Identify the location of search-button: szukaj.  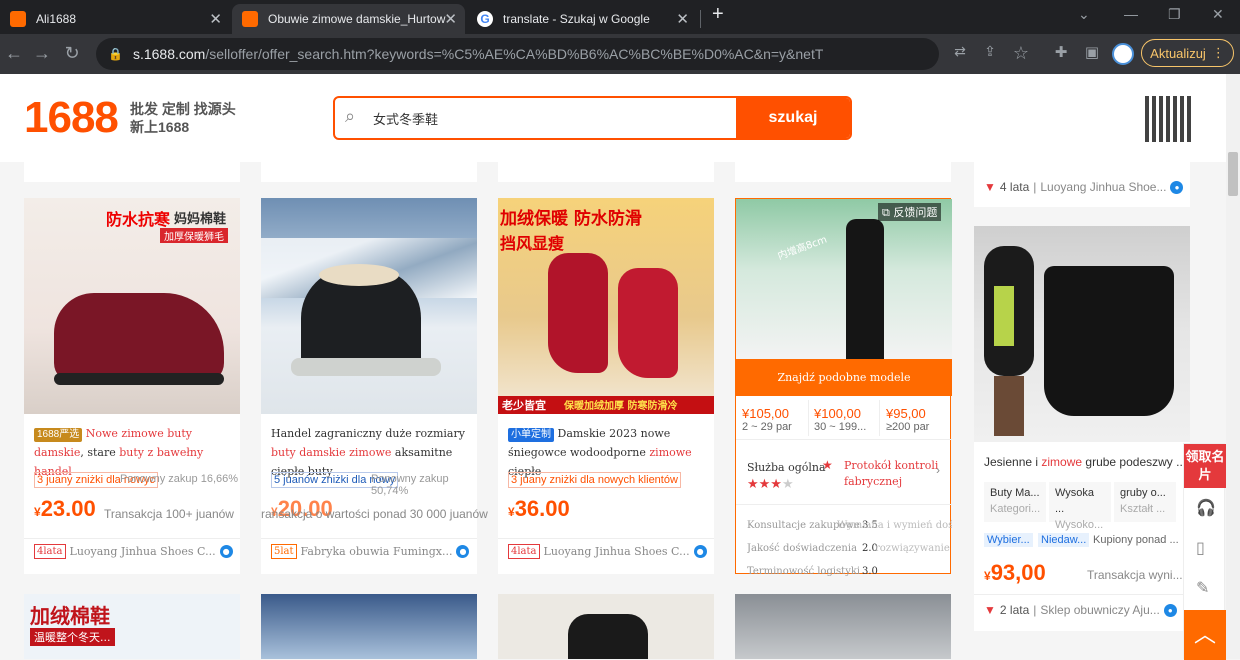
(793, 118).